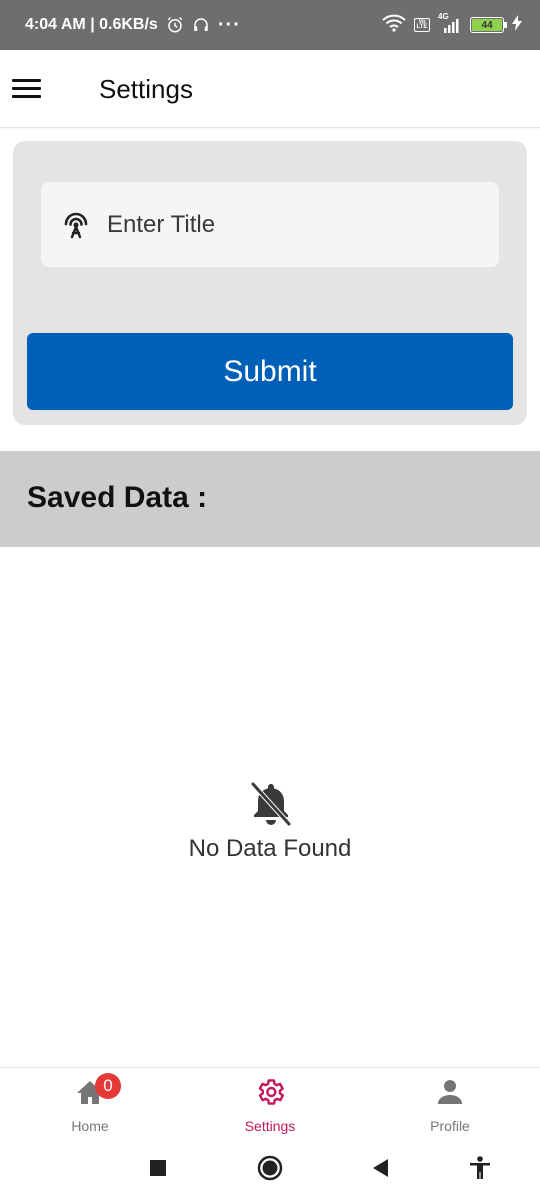 The image size is (540, 1200). What do you see at coordinates (158, 1168) in the screenshot?
I see `recents-icon` at bounding box center [158, 1168].